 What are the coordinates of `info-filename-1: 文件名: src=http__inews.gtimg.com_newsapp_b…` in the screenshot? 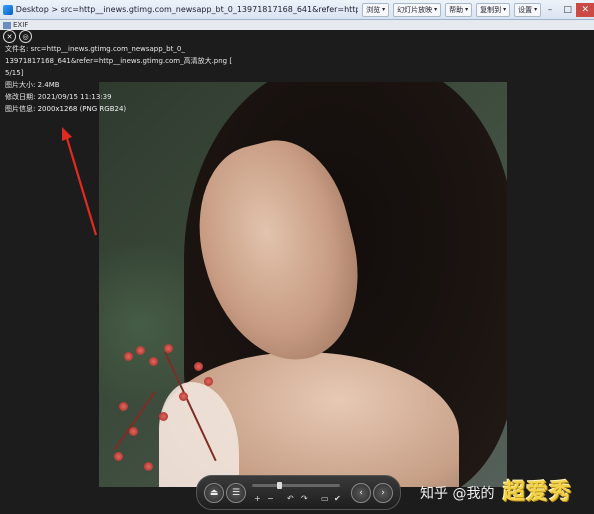 It's located at (95, 49).